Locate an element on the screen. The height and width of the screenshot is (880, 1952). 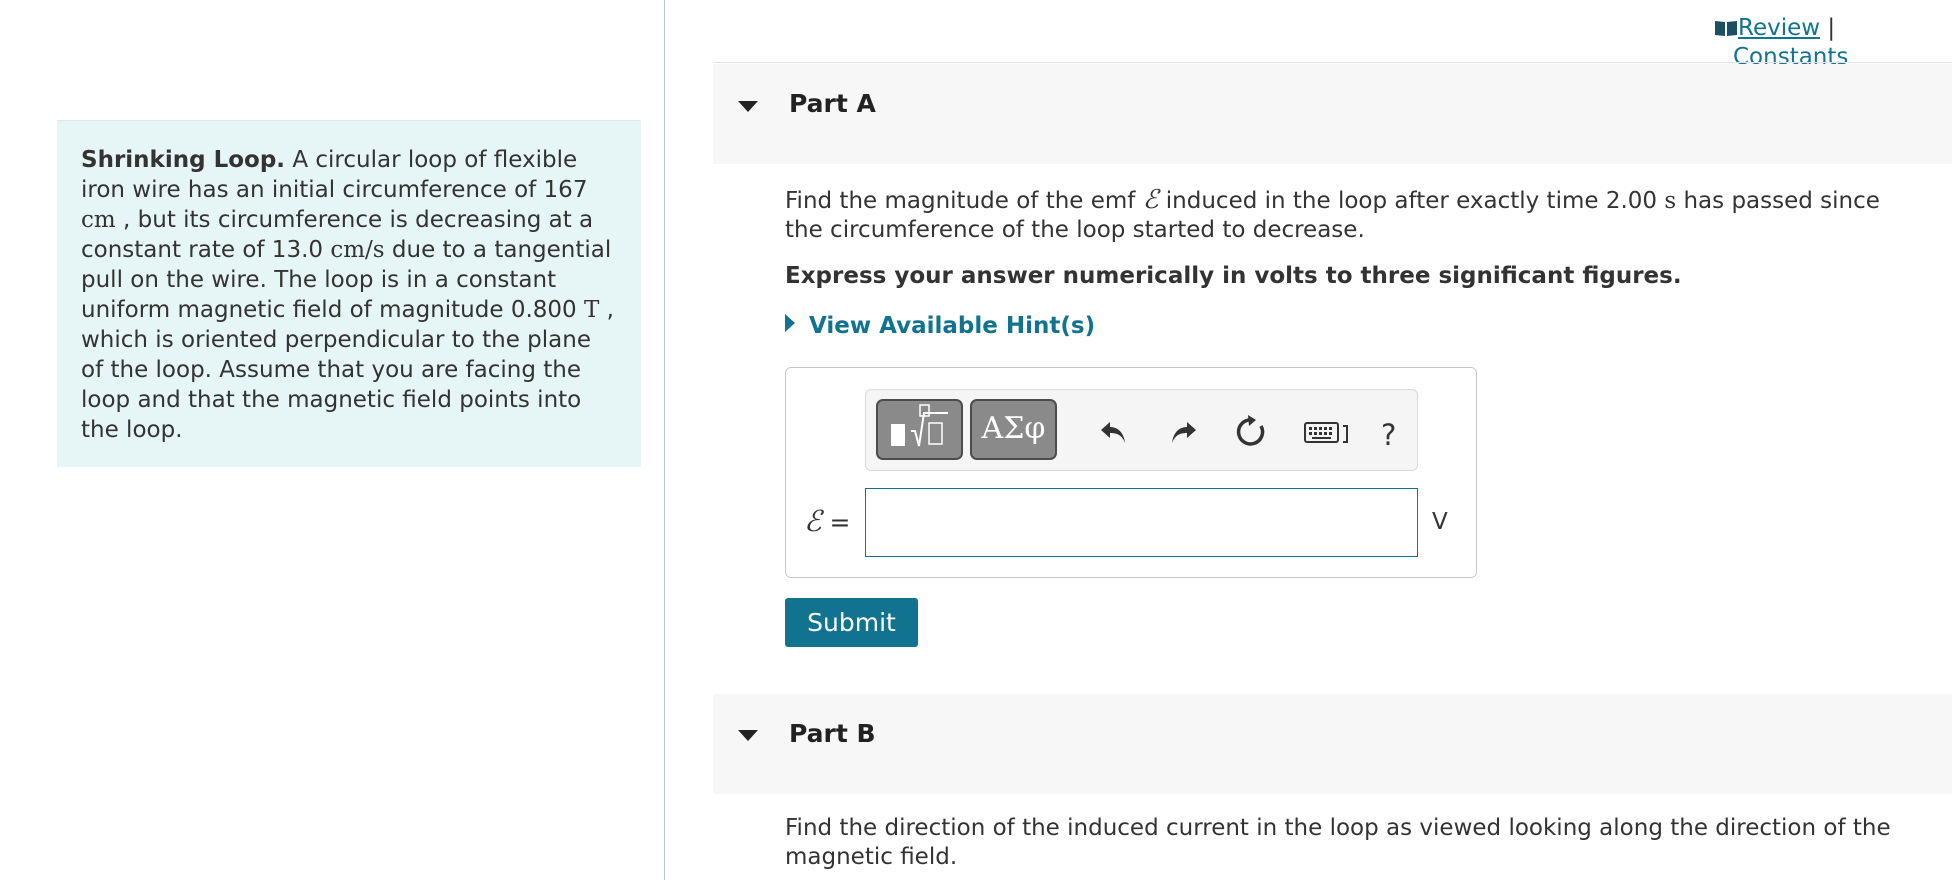
answer-unit: V is located at coordinates (1440, 522).